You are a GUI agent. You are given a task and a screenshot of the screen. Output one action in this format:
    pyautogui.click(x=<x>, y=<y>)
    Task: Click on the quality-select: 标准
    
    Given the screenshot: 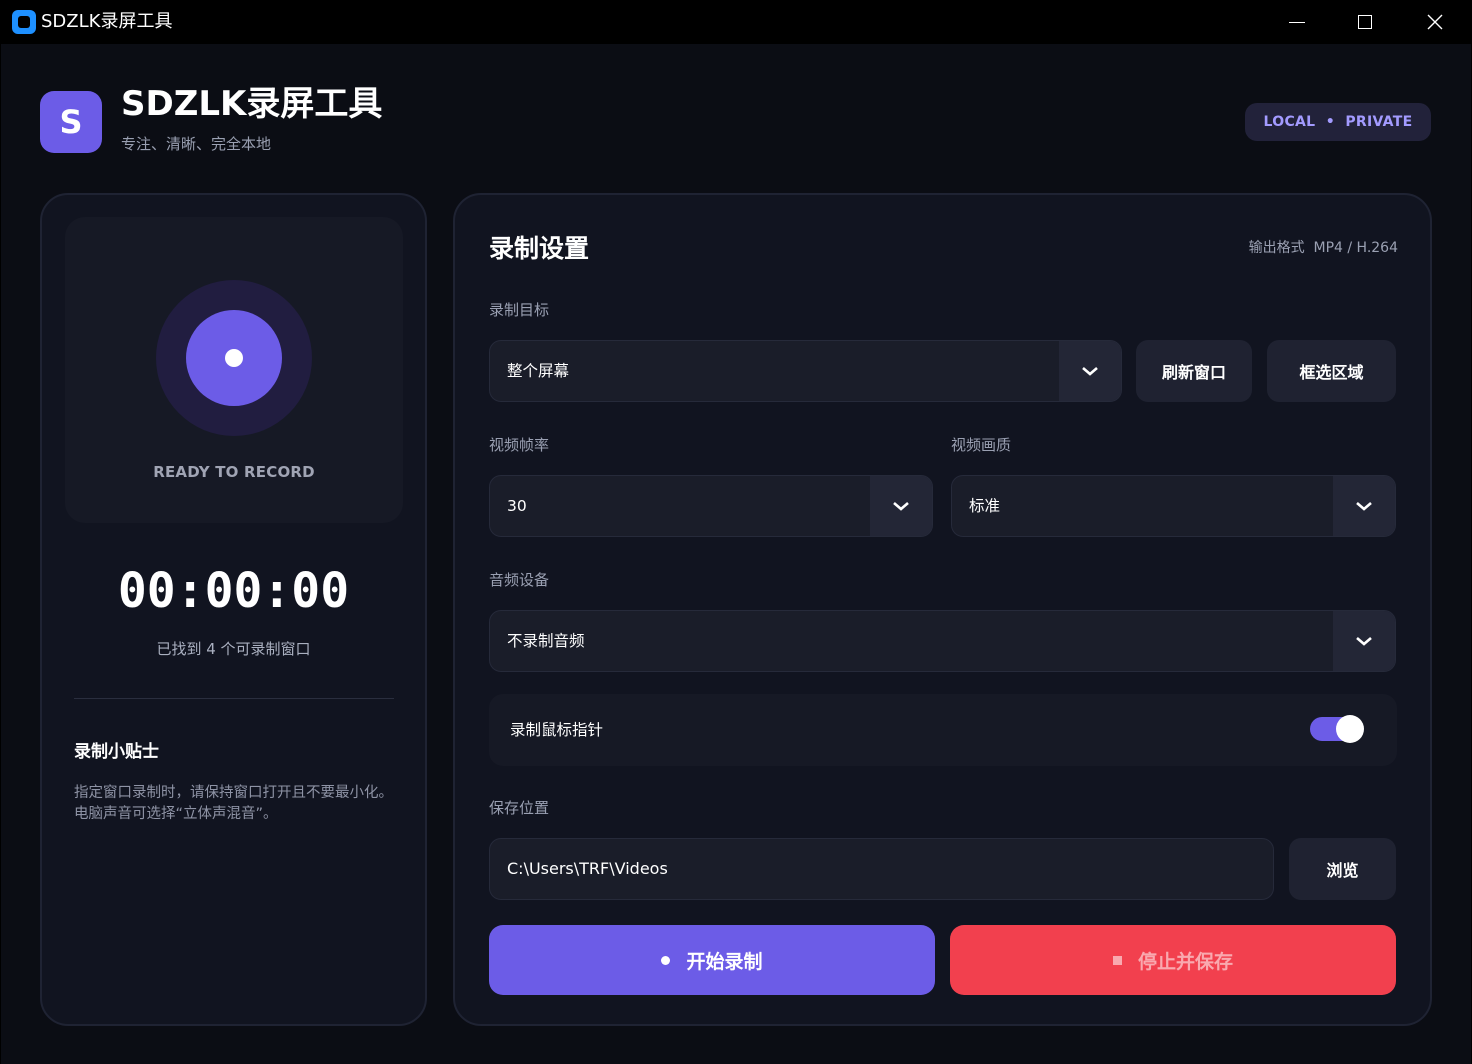 What is the action you would take?
    pyautogui.click(x=1173, y=506)
    